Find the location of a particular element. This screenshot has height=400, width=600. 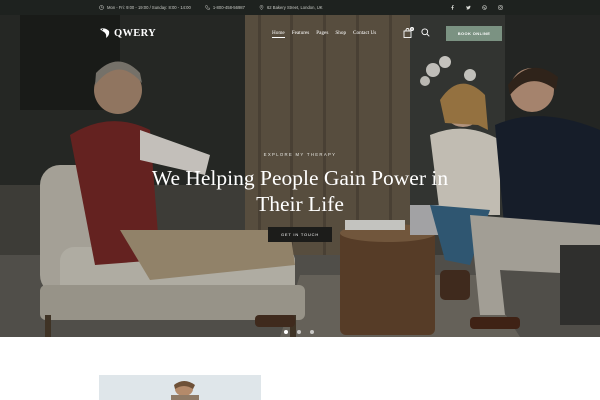

book-online-button: BOOK ONLINE is located at coordinates (474, 33).